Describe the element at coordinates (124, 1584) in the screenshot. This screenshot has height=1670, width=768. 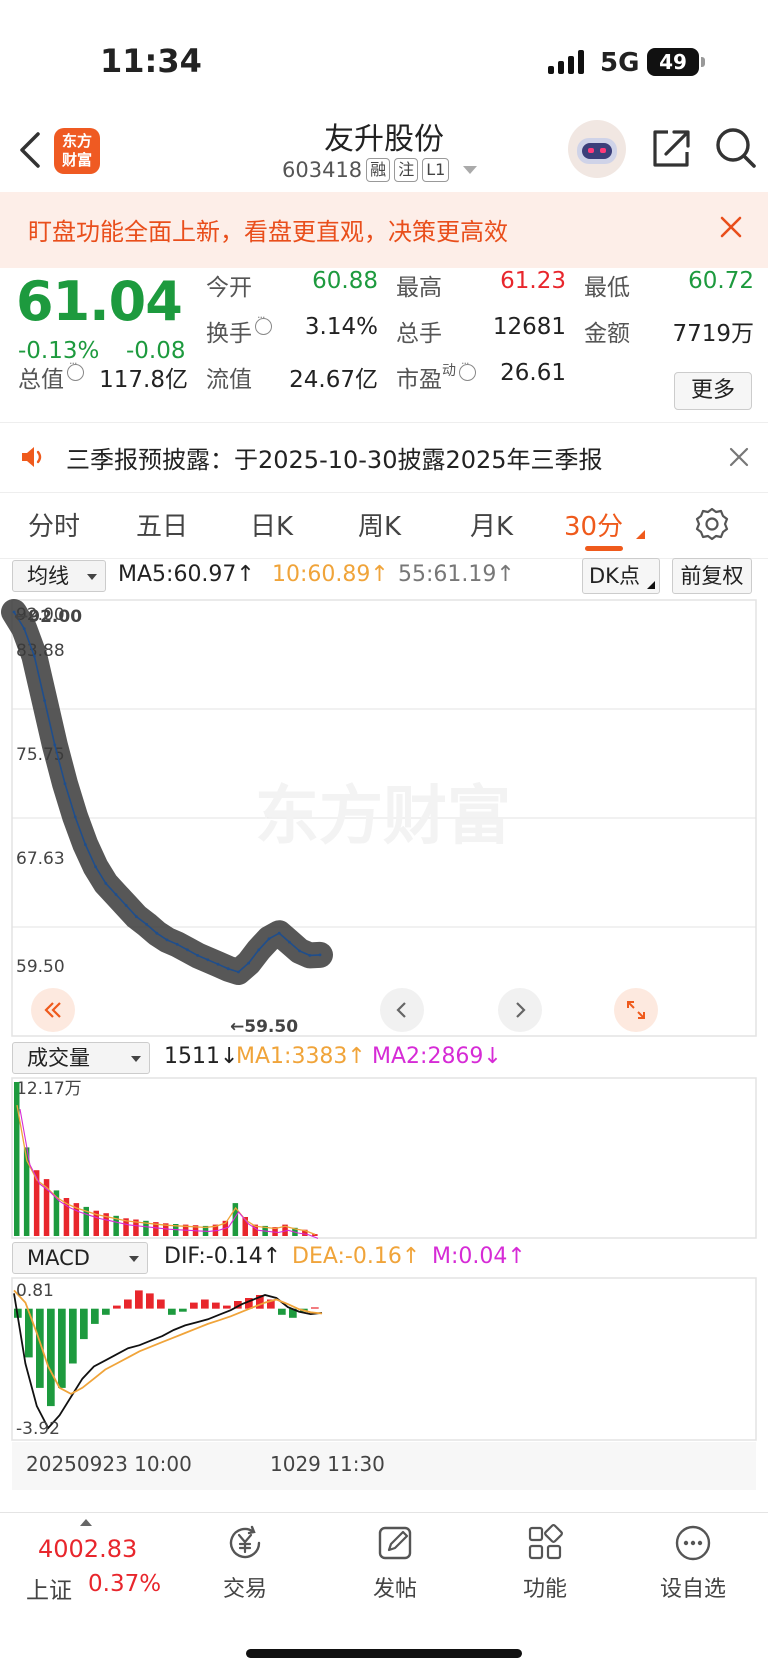
I see `index-percent: 0.37%` at that location.